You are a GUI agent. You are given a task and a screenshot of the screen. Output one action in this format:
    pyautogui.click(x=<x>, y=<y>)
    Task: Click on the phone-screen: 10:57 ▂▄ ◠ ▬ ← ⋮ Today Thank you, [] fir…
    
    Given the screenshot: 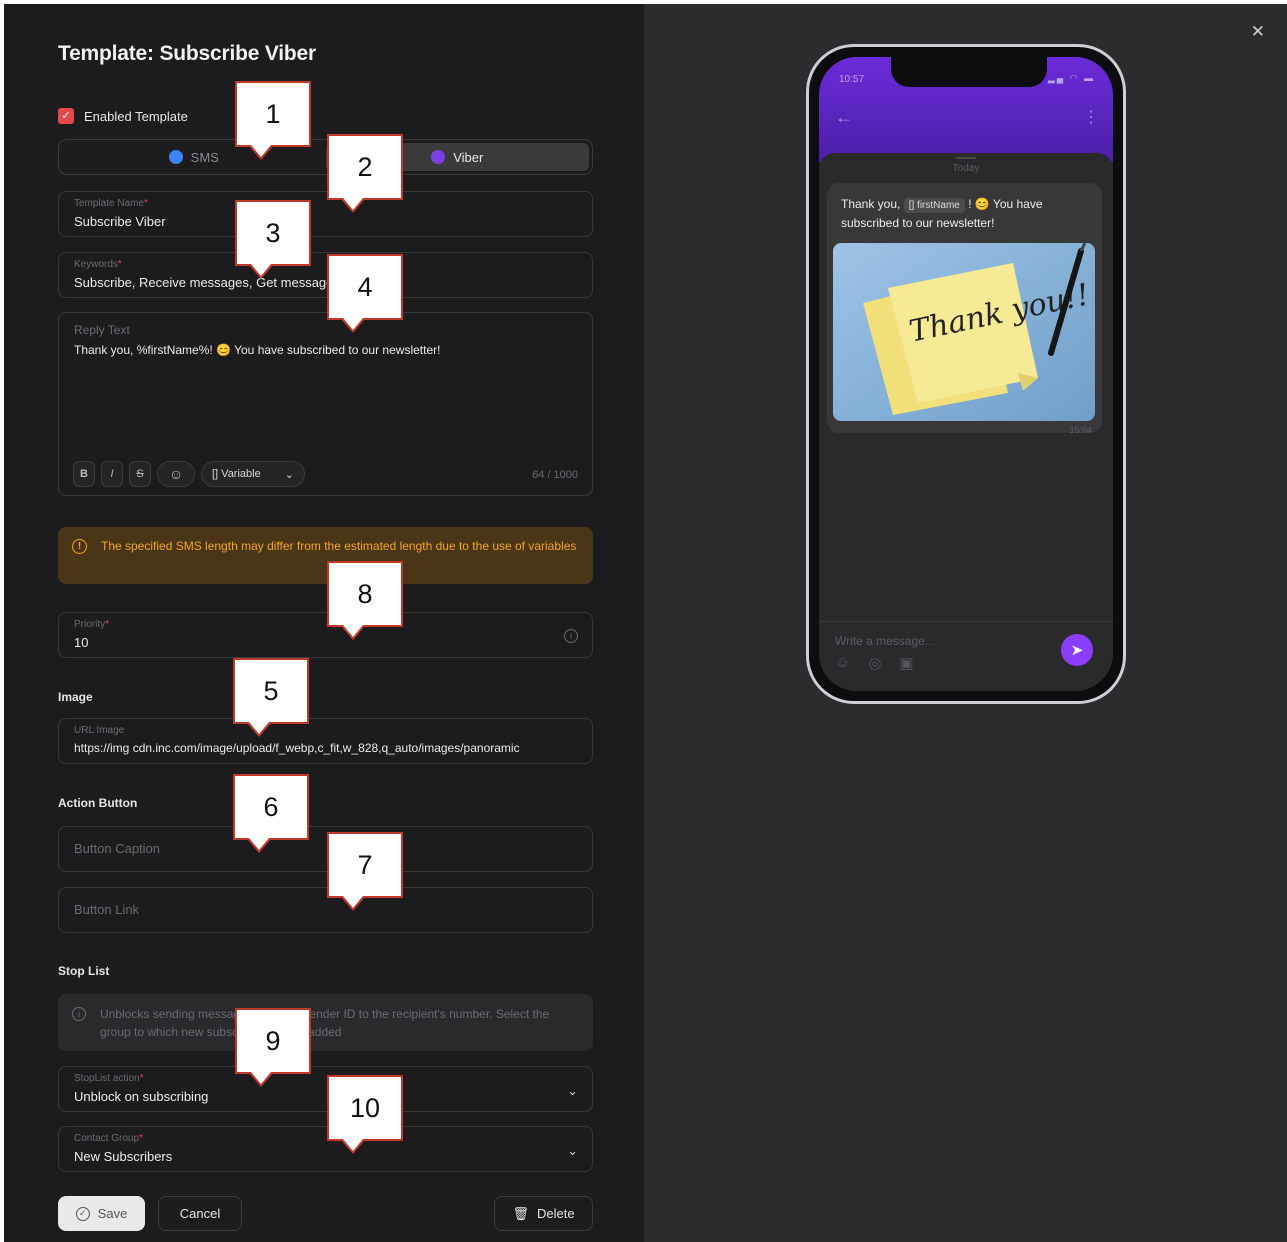 What is the action you would take?
    pyautogui.click(x=966, y=374)
    